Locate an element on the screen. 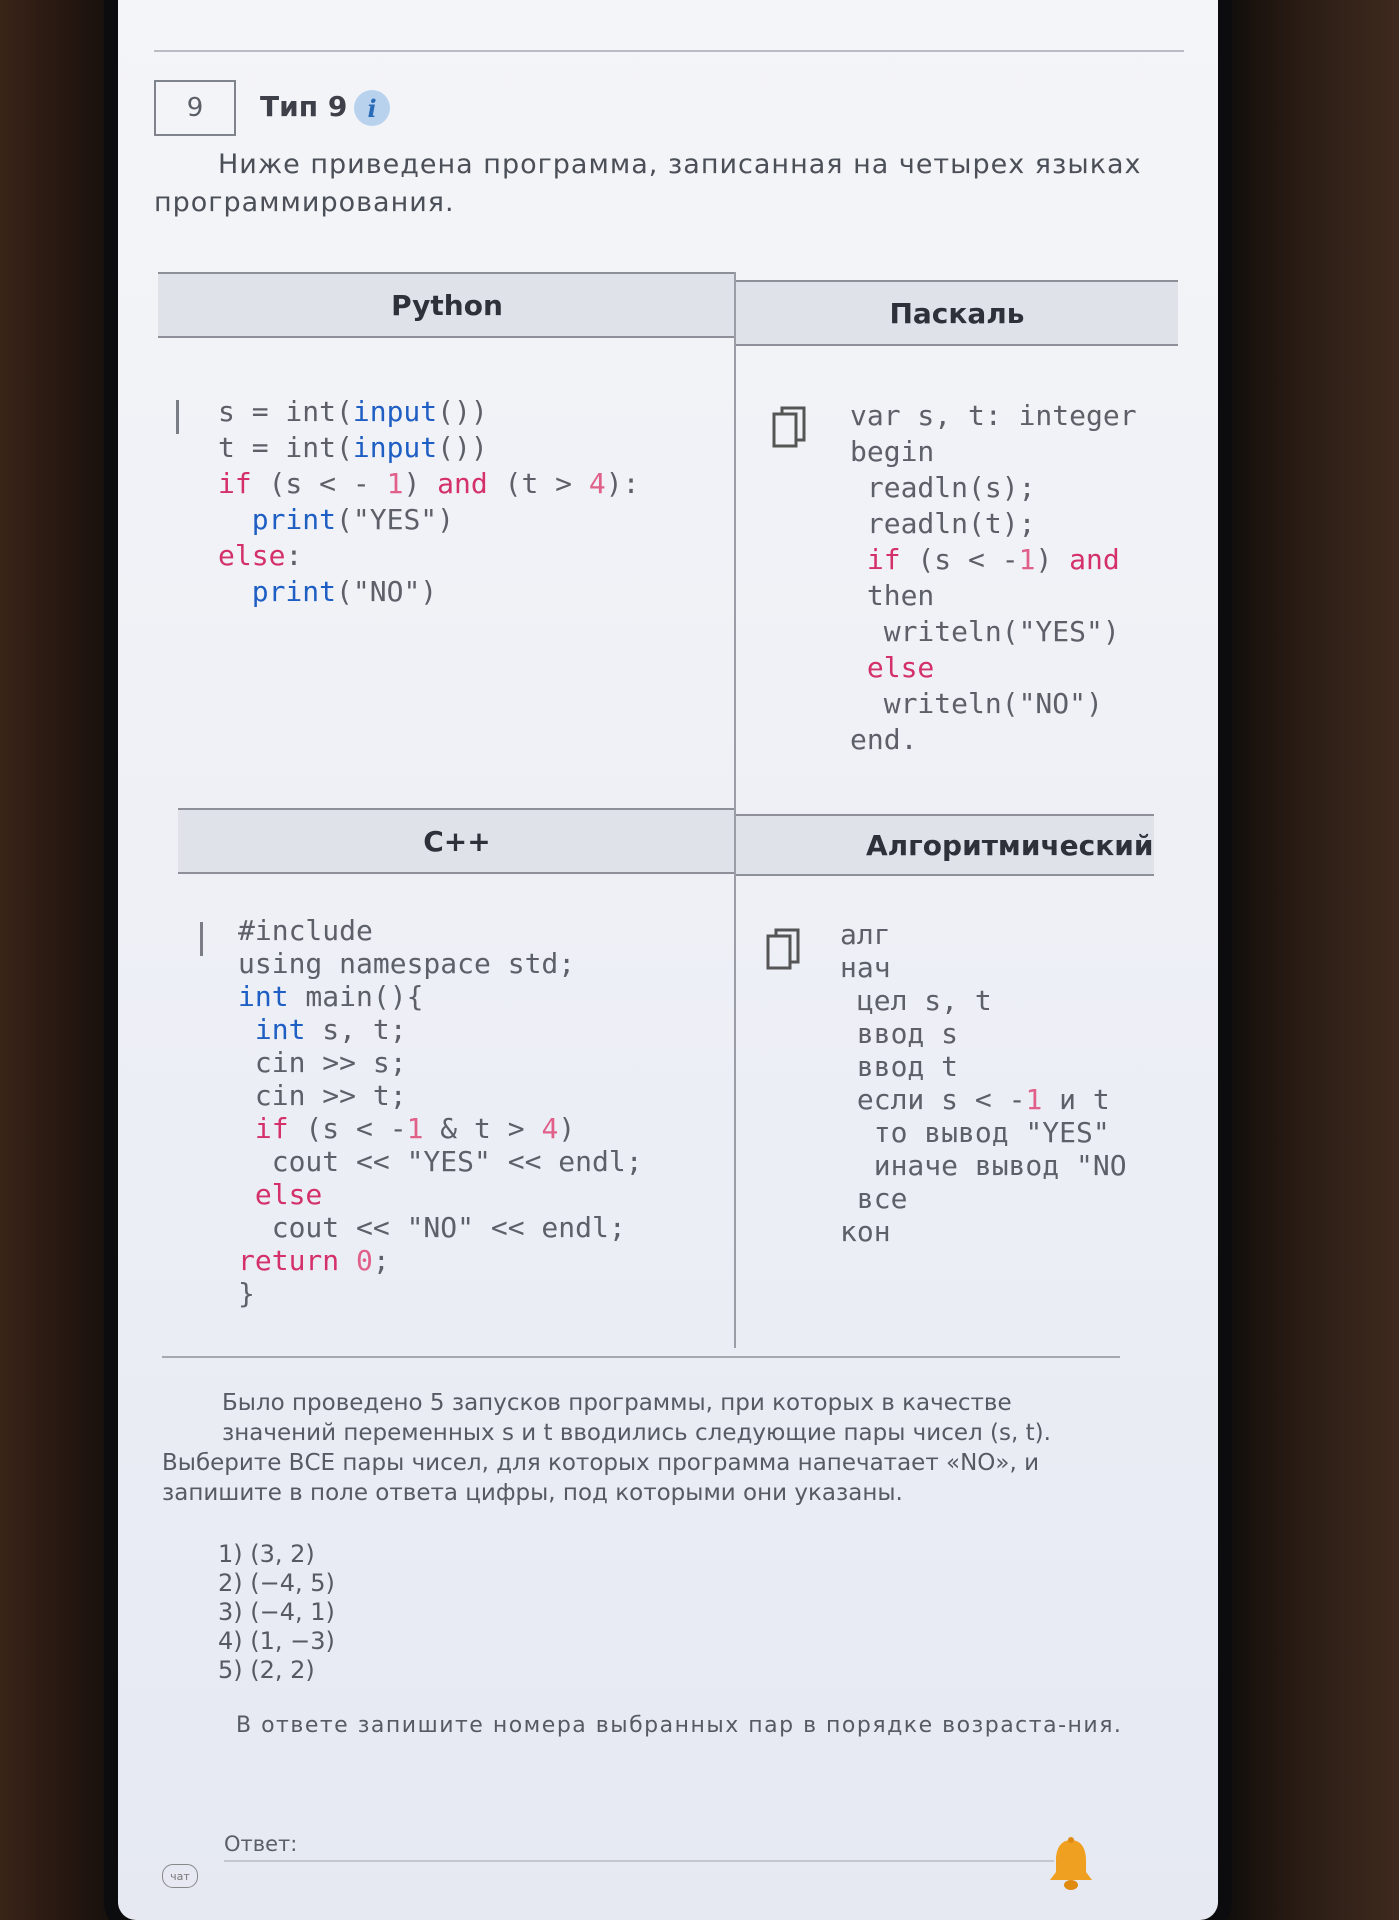  background-left is located at coordinates (60, 960).